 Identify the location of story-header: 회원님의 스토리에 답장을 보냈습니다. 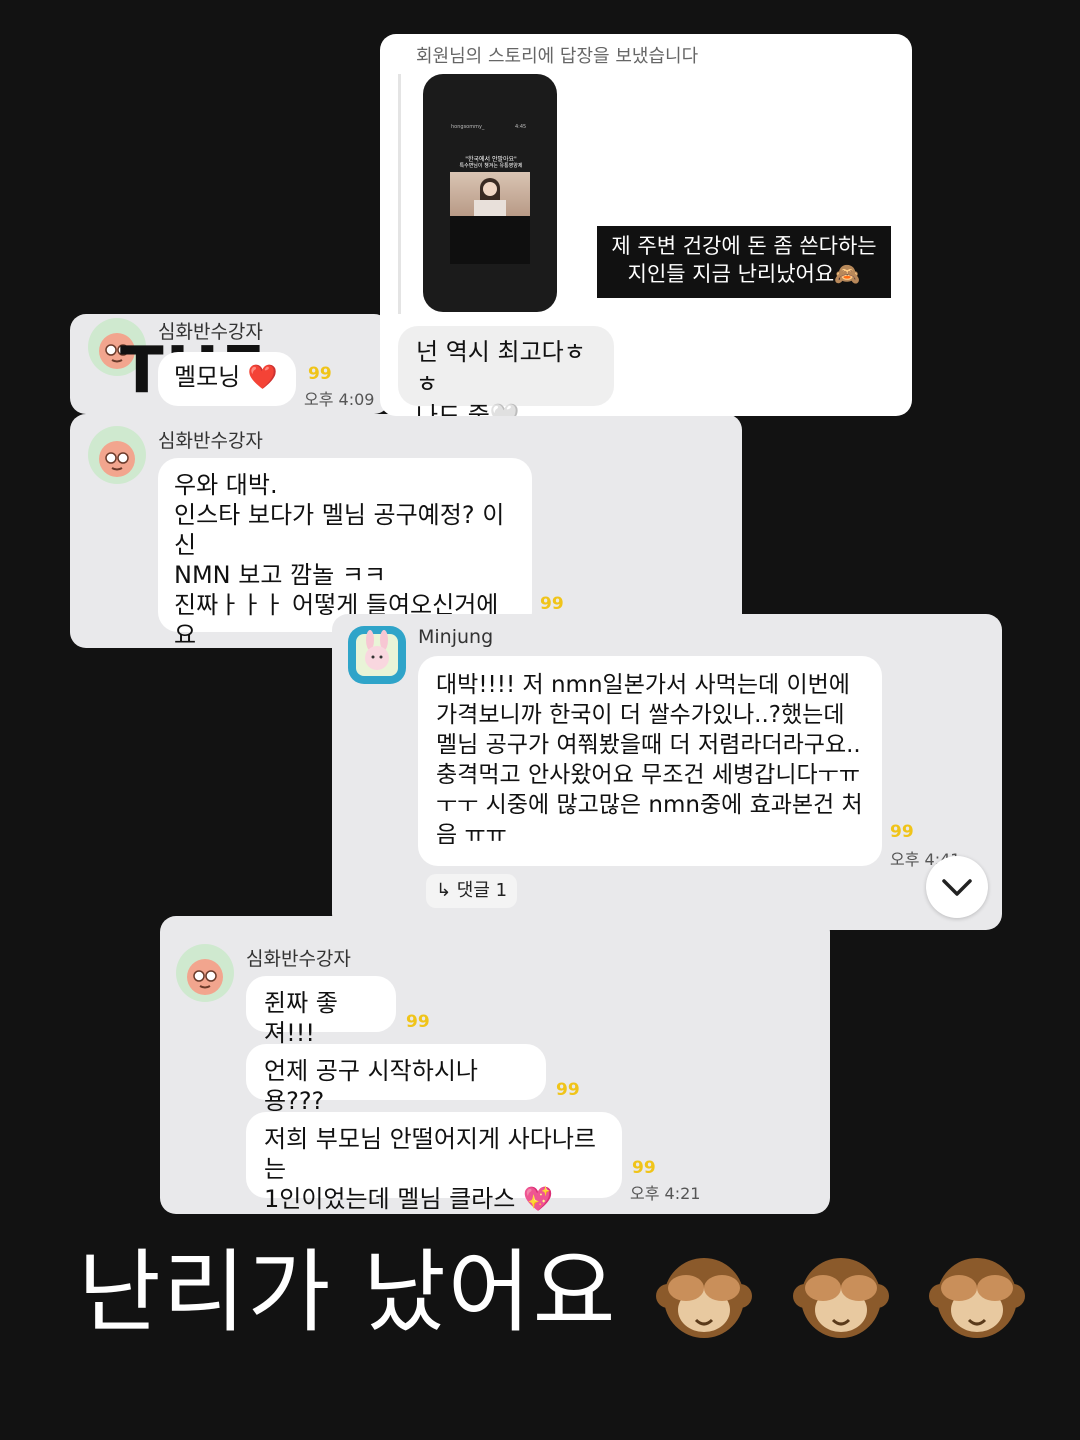
(557, 56).